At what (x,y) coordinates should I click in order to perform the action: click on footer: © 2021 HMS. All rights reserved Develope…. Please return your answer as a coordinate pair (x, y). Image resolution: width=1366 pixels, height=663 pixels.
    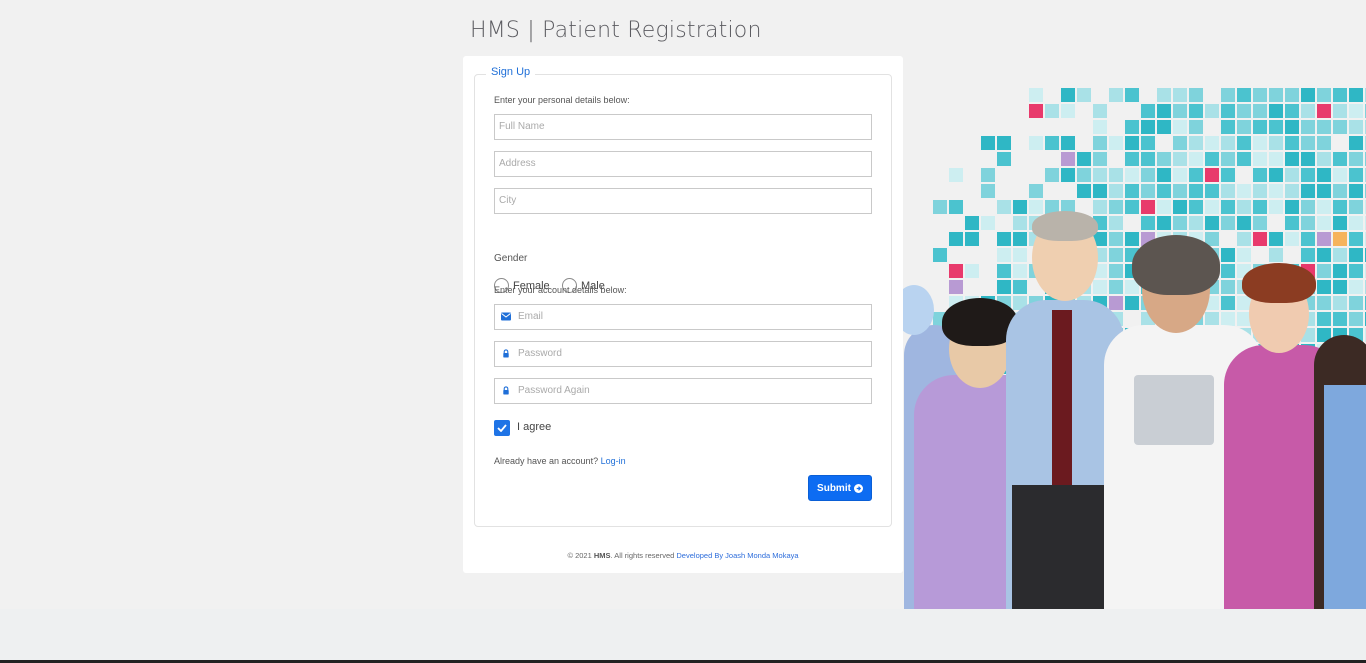
    Looking at the image, I should click on (683, 555).